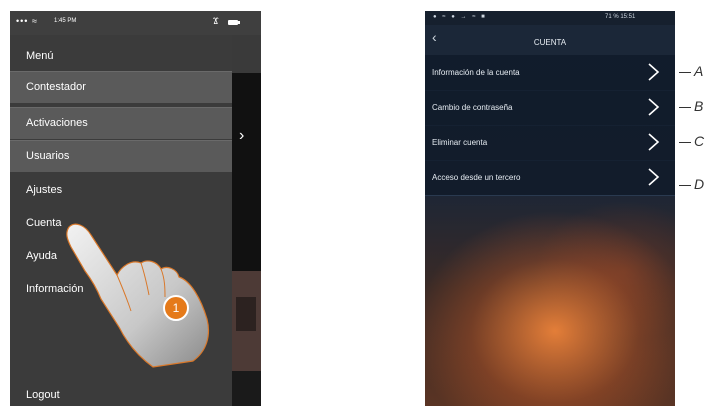  Describe the element at coordinates (121, 190) in the screenshot. I see `menu-item-ajustes: Ajustes` at that location.